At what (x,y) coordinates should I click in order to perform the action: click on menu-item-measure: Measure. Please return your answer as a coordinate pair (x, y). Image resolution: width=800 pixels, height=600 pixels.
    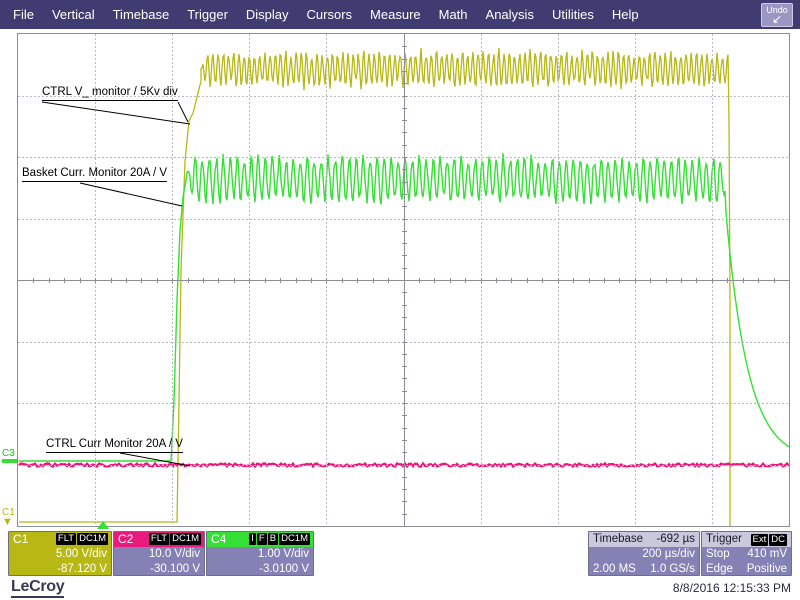
    Looking at the image, I should click on (395, 14).